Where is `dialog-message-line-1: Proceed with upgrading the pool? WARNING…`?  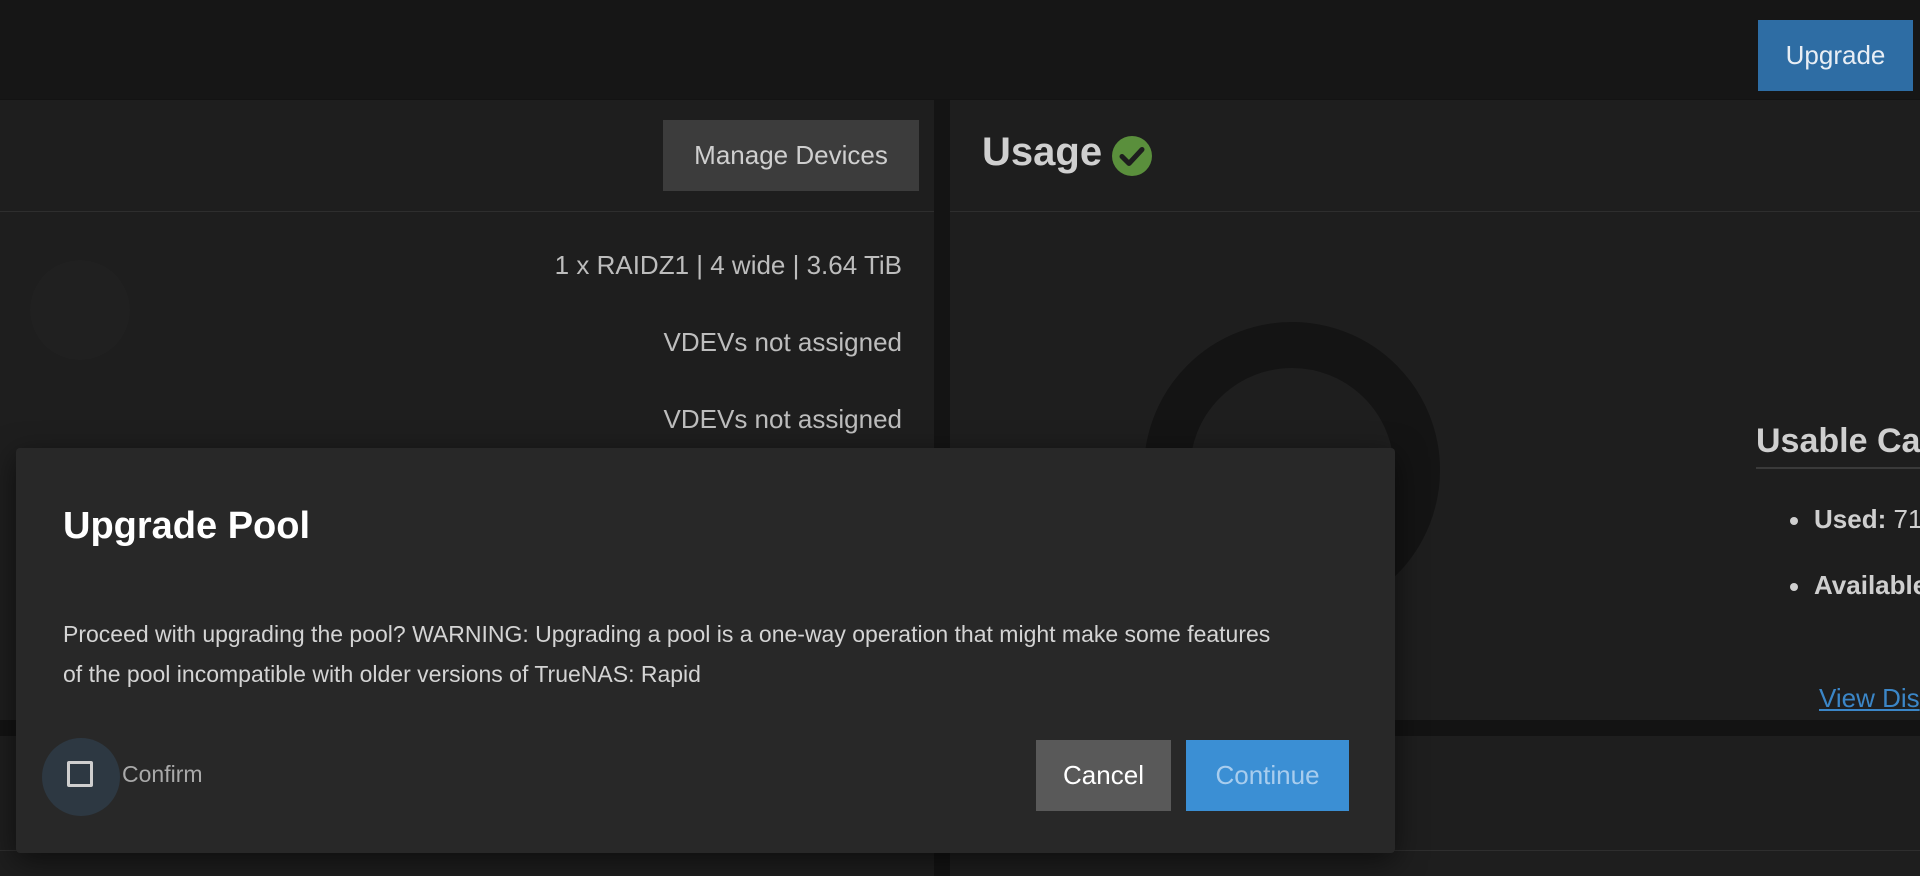
dialog-message-line-1: Proceed with upgrading the pool? WARNING… is located at coordinates (667, 634).